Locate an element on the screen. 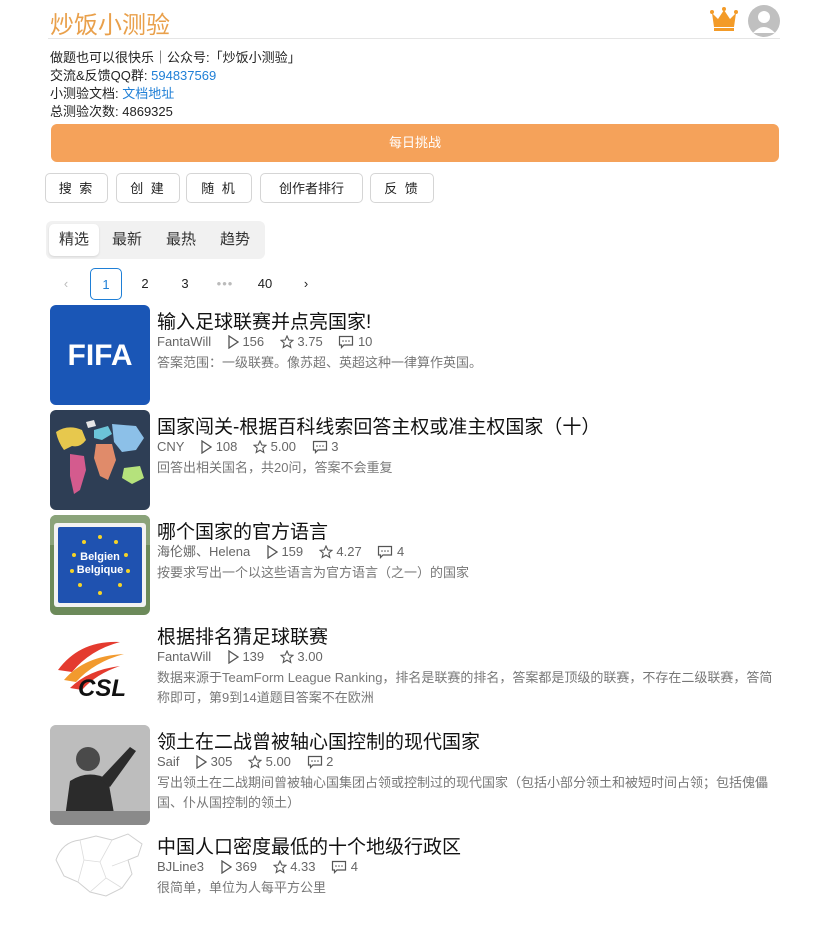 The width and height of the screenshot is (837, 930). csl-logo-text: CSL is located at coordinates (102, 688).